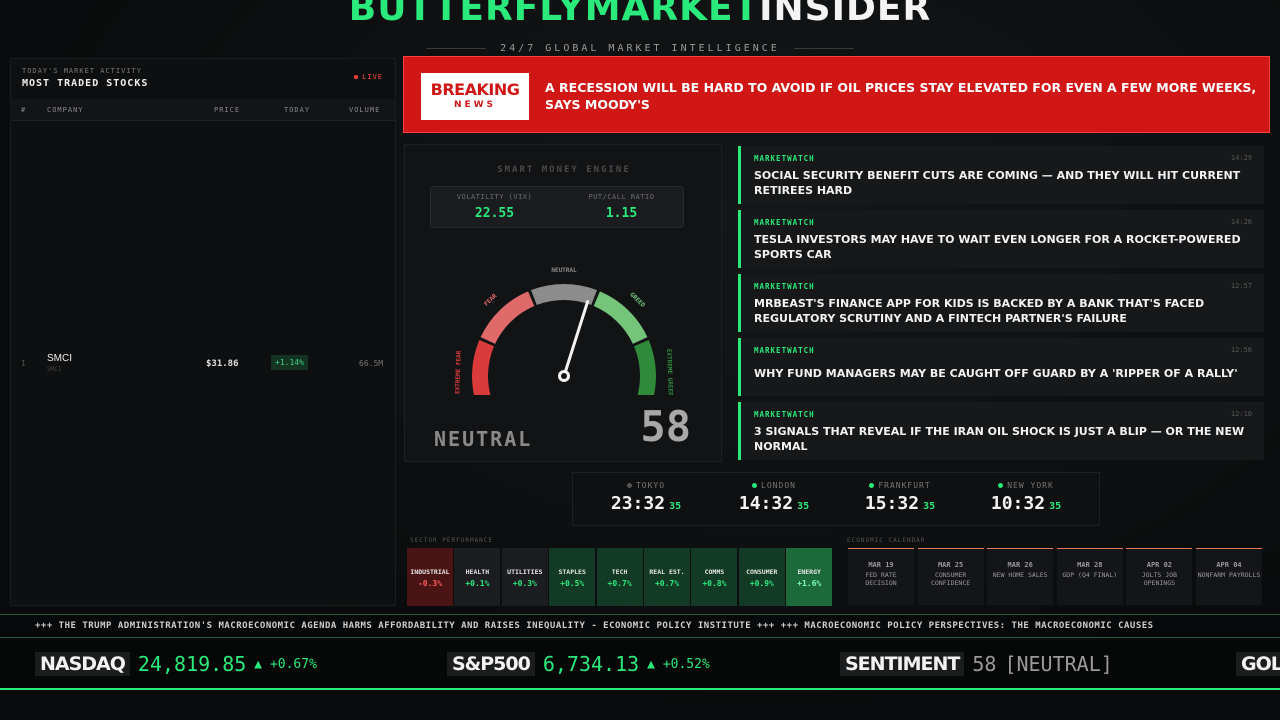  I want to click on calendar-event: MAR 26 NEW HOME SALES, so click(1020, 576).